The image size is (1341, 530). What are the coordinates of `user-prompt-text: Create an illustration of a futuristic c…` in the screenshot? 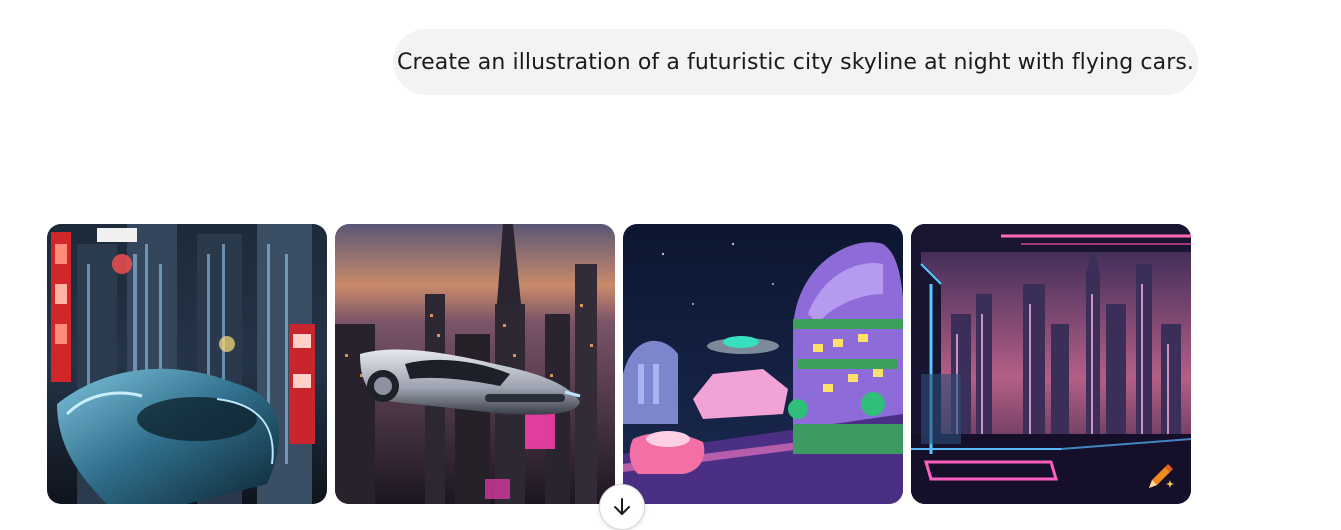 It's located at (795, 62).